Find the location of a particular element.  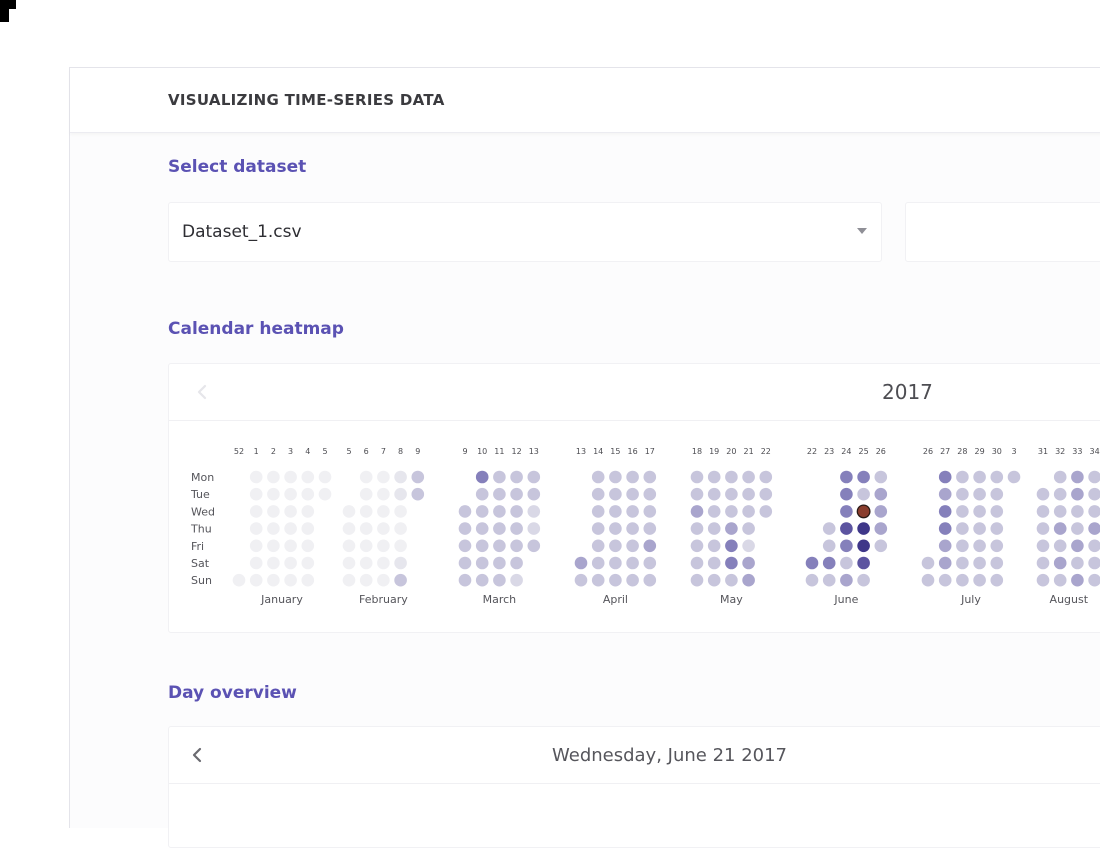

chevron-left-icon is located at coordinates (198, 755).